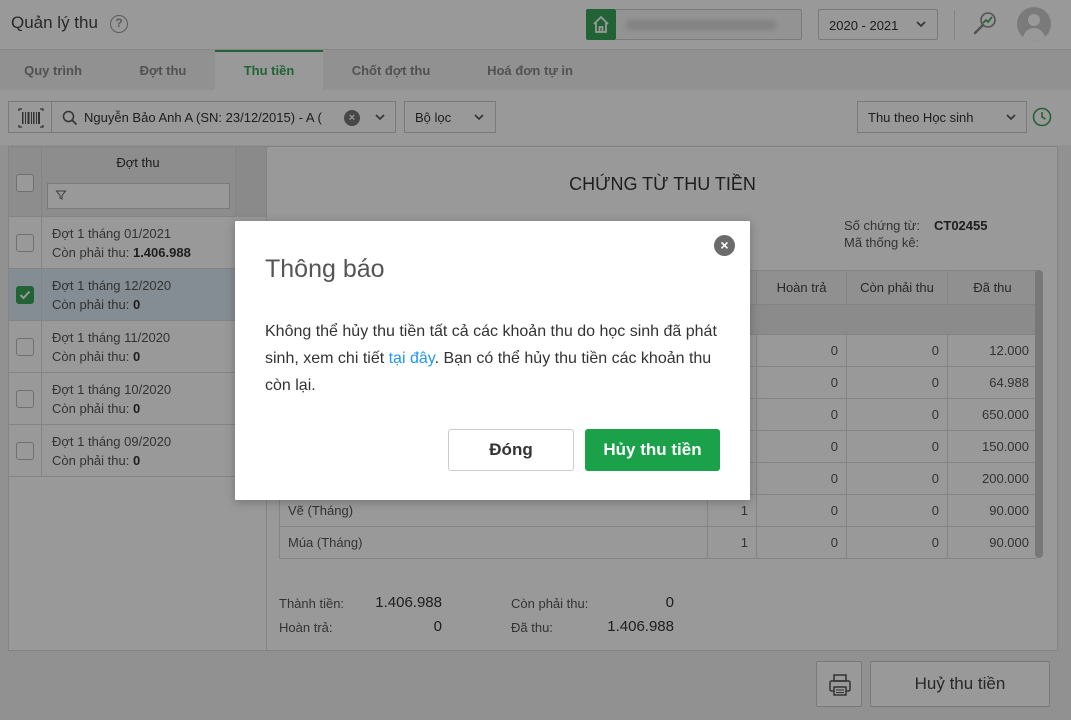  What do you see at coordinates (724, 245) in the screenshot?
I see `close-icon: ×` at bounding box center [724, 245].